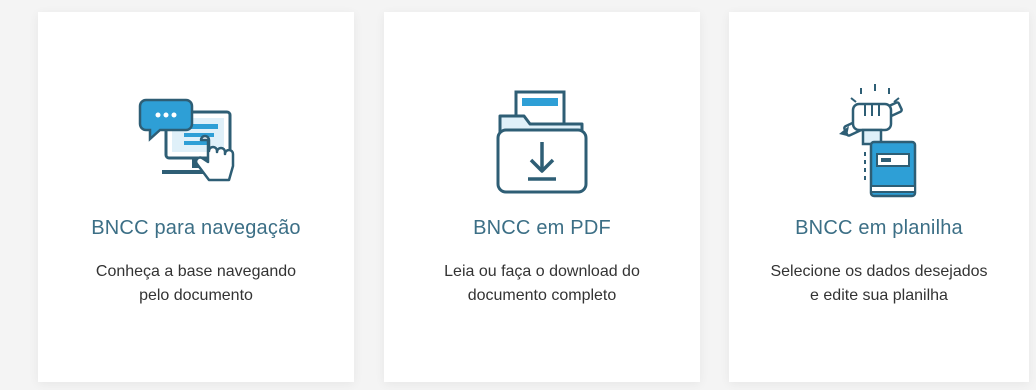  What do you see at coordinates (196, 228) in the screenshot?
I see `card-title: BNCC para navegação` at bounding box center [196, 228].